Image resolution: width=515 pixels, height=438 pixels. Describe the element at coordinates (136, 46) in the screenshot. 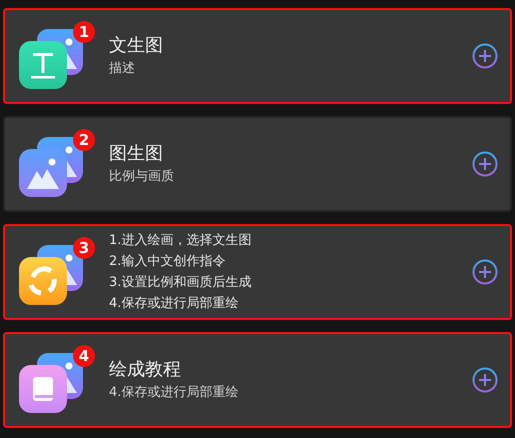

I see `card-title: 文生图` at that location.